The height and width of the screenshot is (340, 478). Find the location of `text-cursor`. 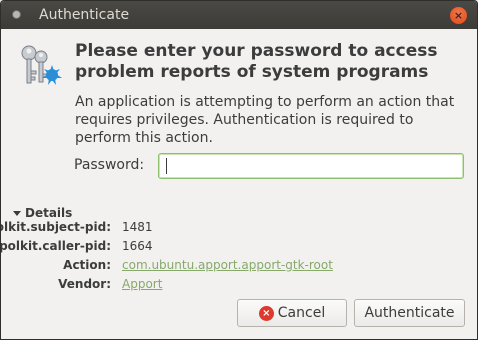

text-cursor is located at coordinates (166, 166).